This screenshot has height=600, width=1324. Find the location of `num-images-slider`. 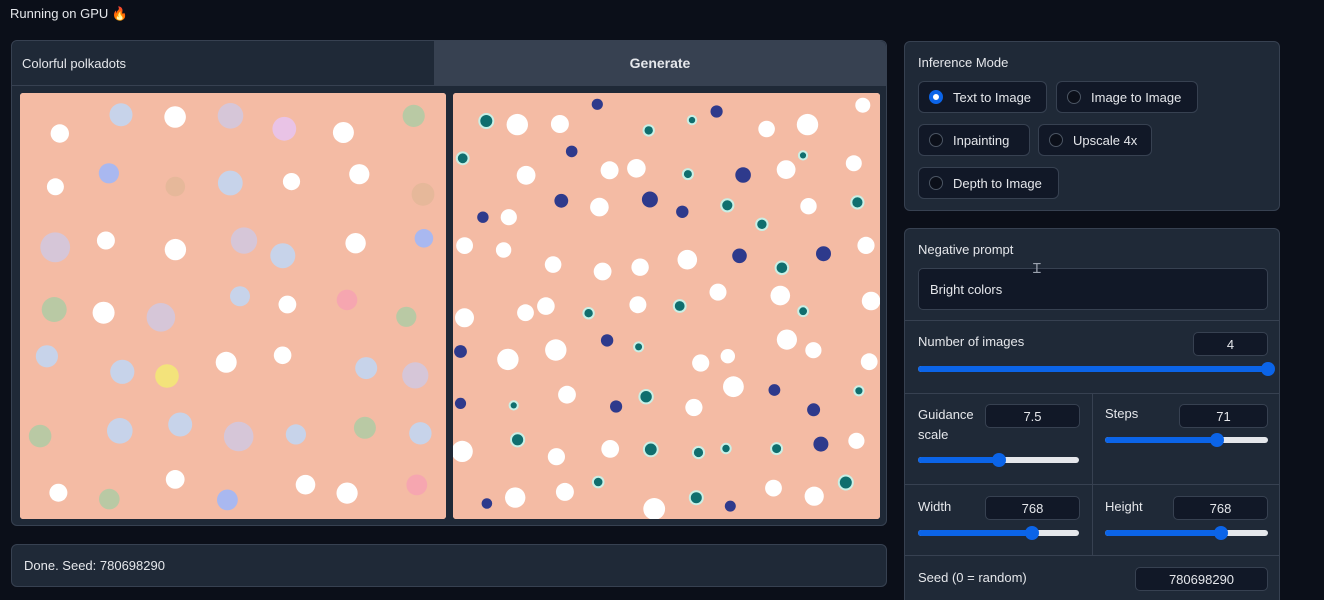

num-images-slider is located at coordinates (1096, 369).